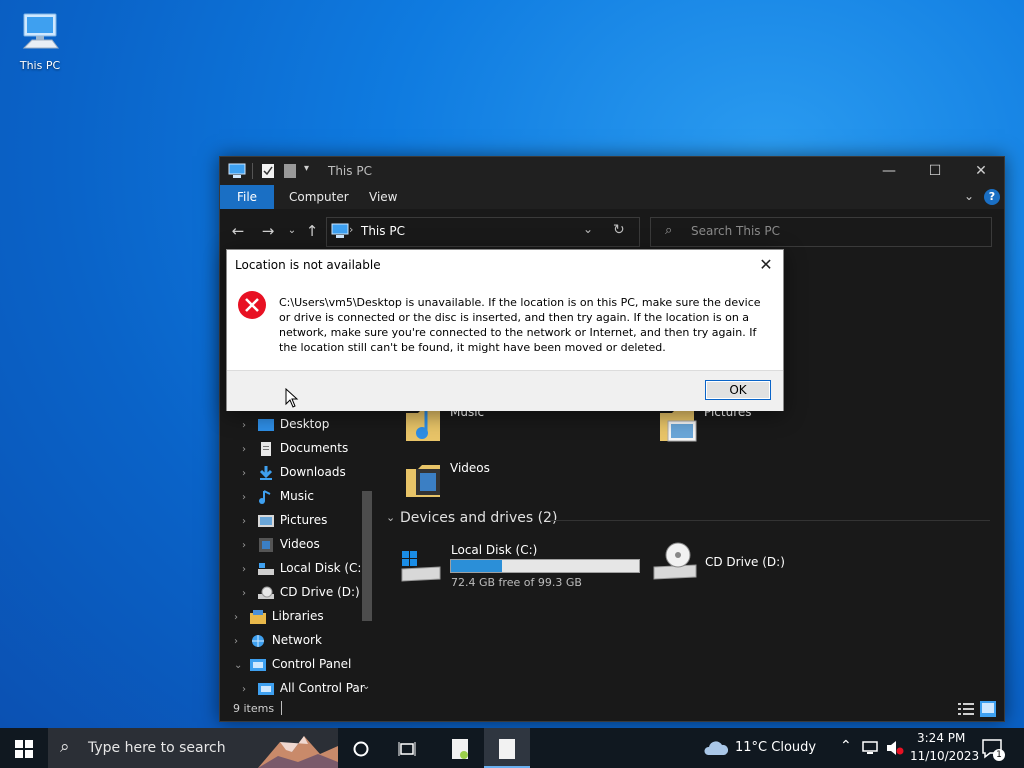 The height and width of the screenshot is (768, 1024). I want to click on clock-date: 11/10/2023, so click(944, 756).